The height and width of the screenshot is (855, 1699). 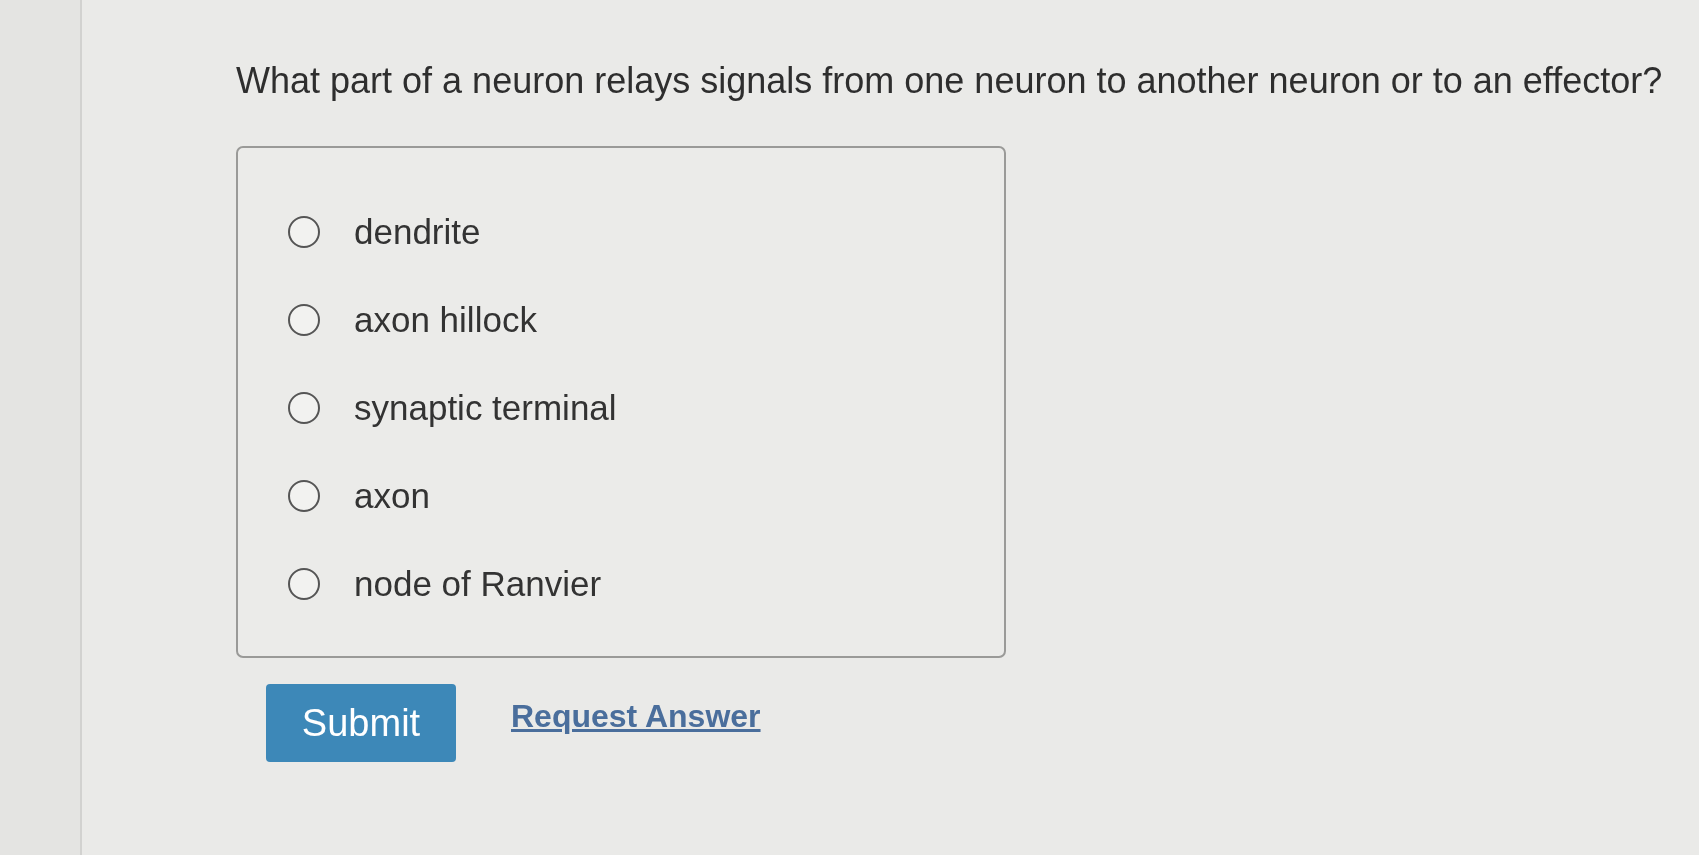 I want to click on option-label: dendrite, so click(x=417, y=232).